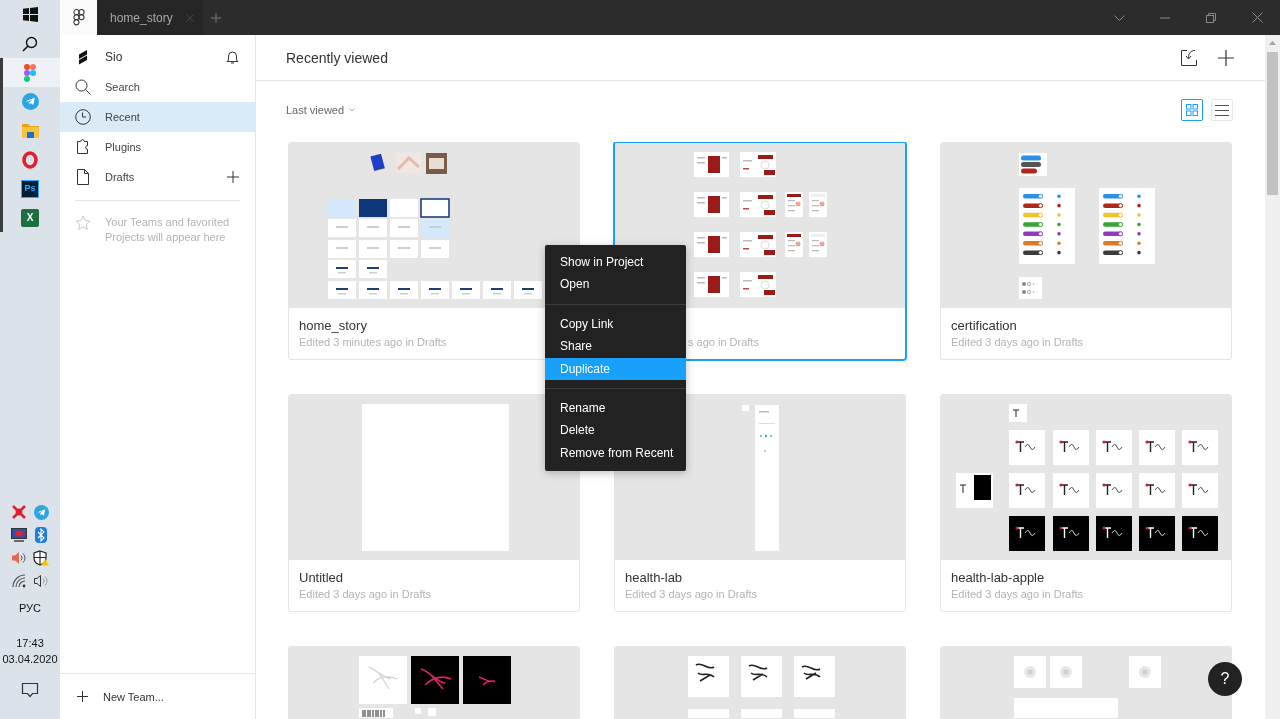  Describe the element at coordinates (41, 581) in the screenshot. I see `volume-icon` at that location.